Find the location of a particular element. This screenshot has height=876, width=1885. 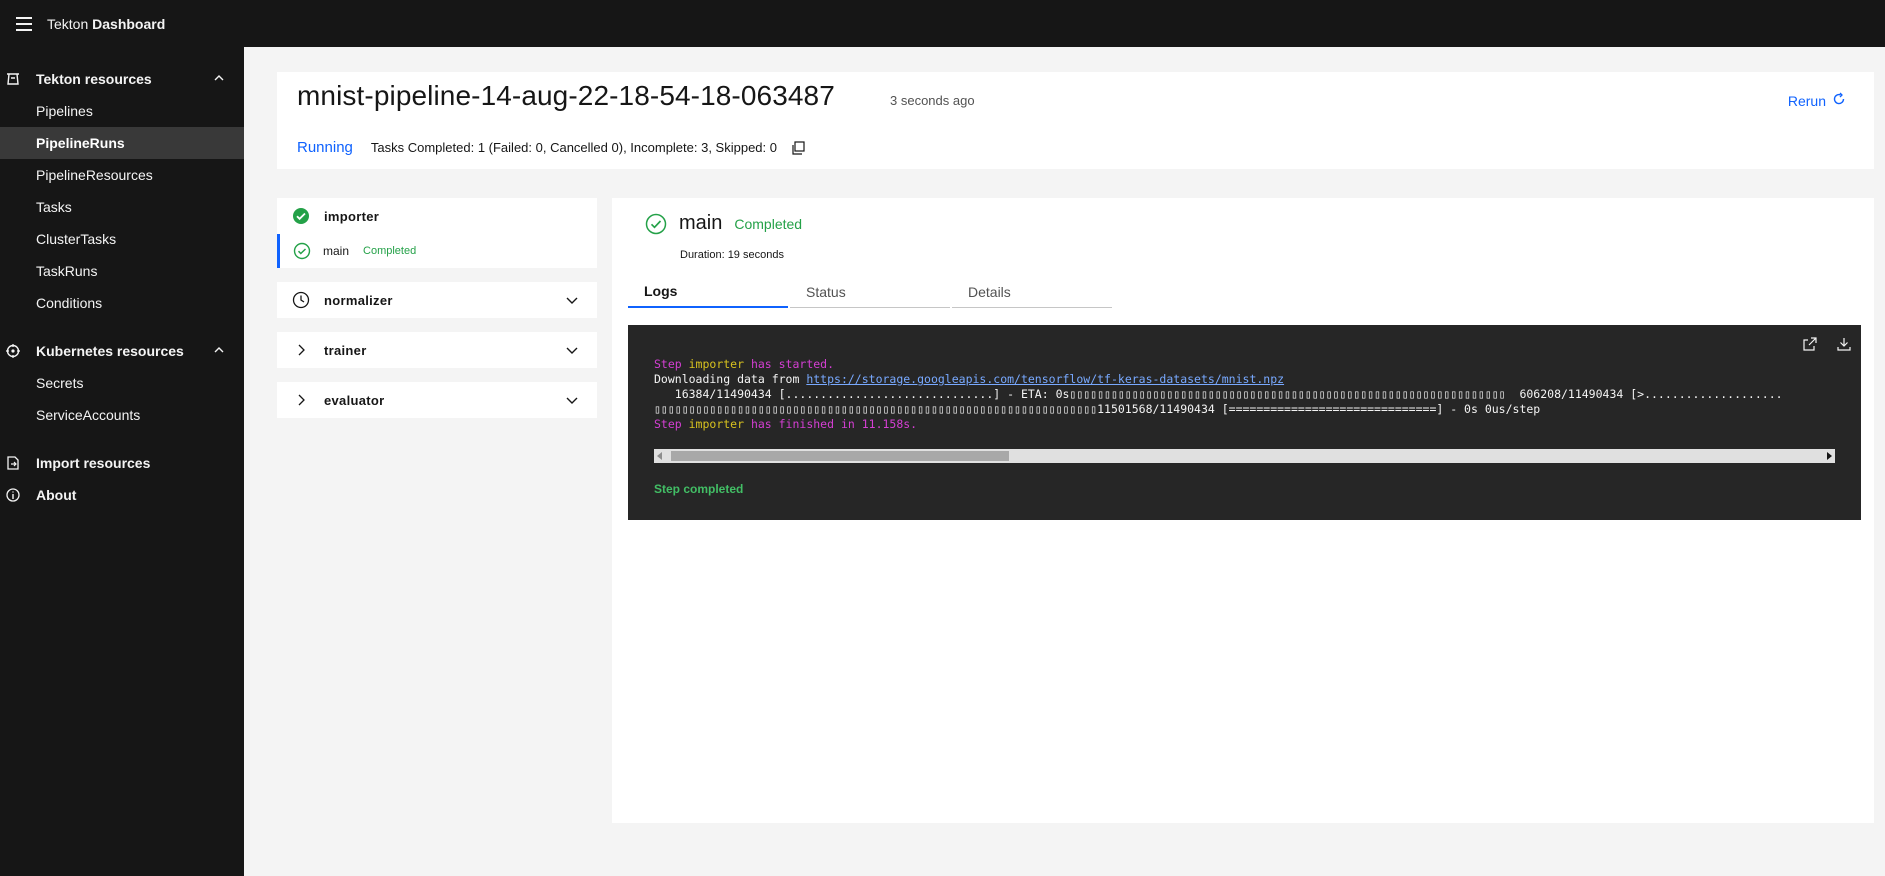

sidebar-category-tekton: Tekton resources is located at coordinates (122, 79).